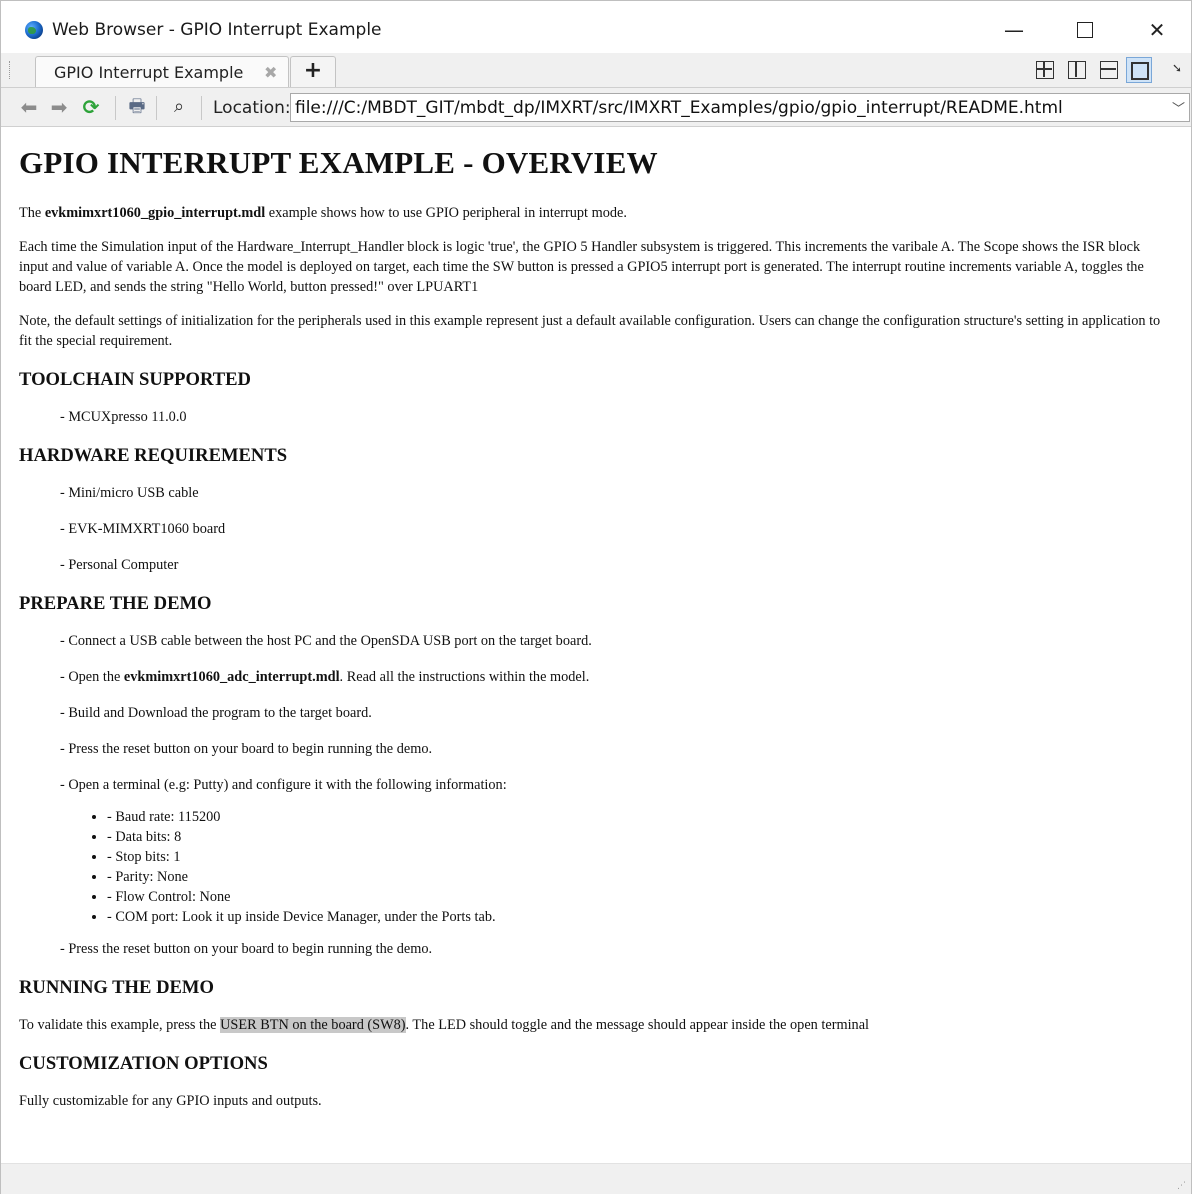 The image size is (1192, 1194). What do you see at coordinates (1014, 30) in the screenshot?
I see `minimize-button: —` at bounding box center [1014, 30].